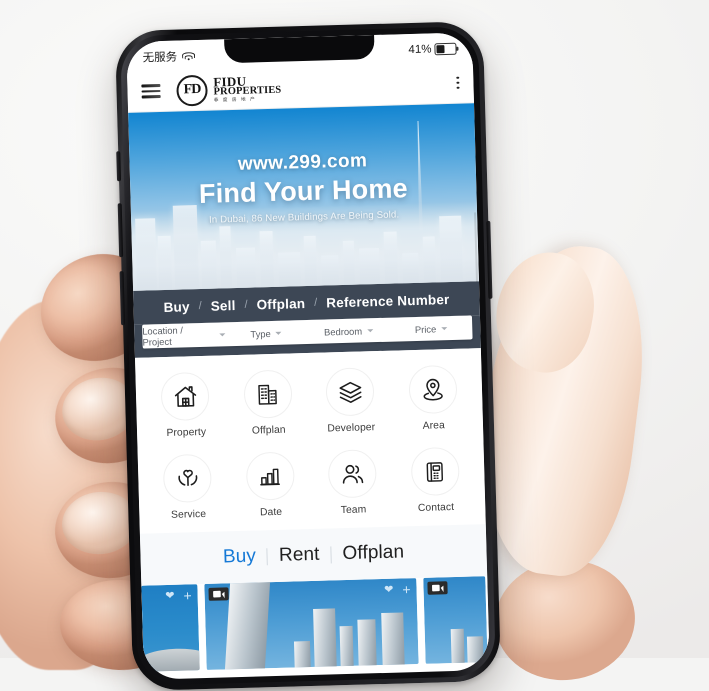 The height and width of the screenshot is (691, 709). Describe the element at coordinates (425, 328) in the screenshot. I see `filter-label: Price` at that location.